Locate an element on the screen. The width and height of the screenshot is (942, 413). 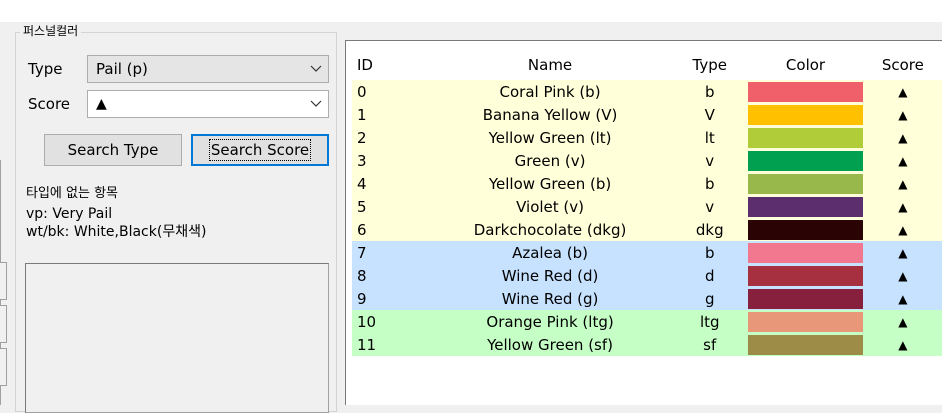
cell-type: dkg is located at coordinates (710, 229).